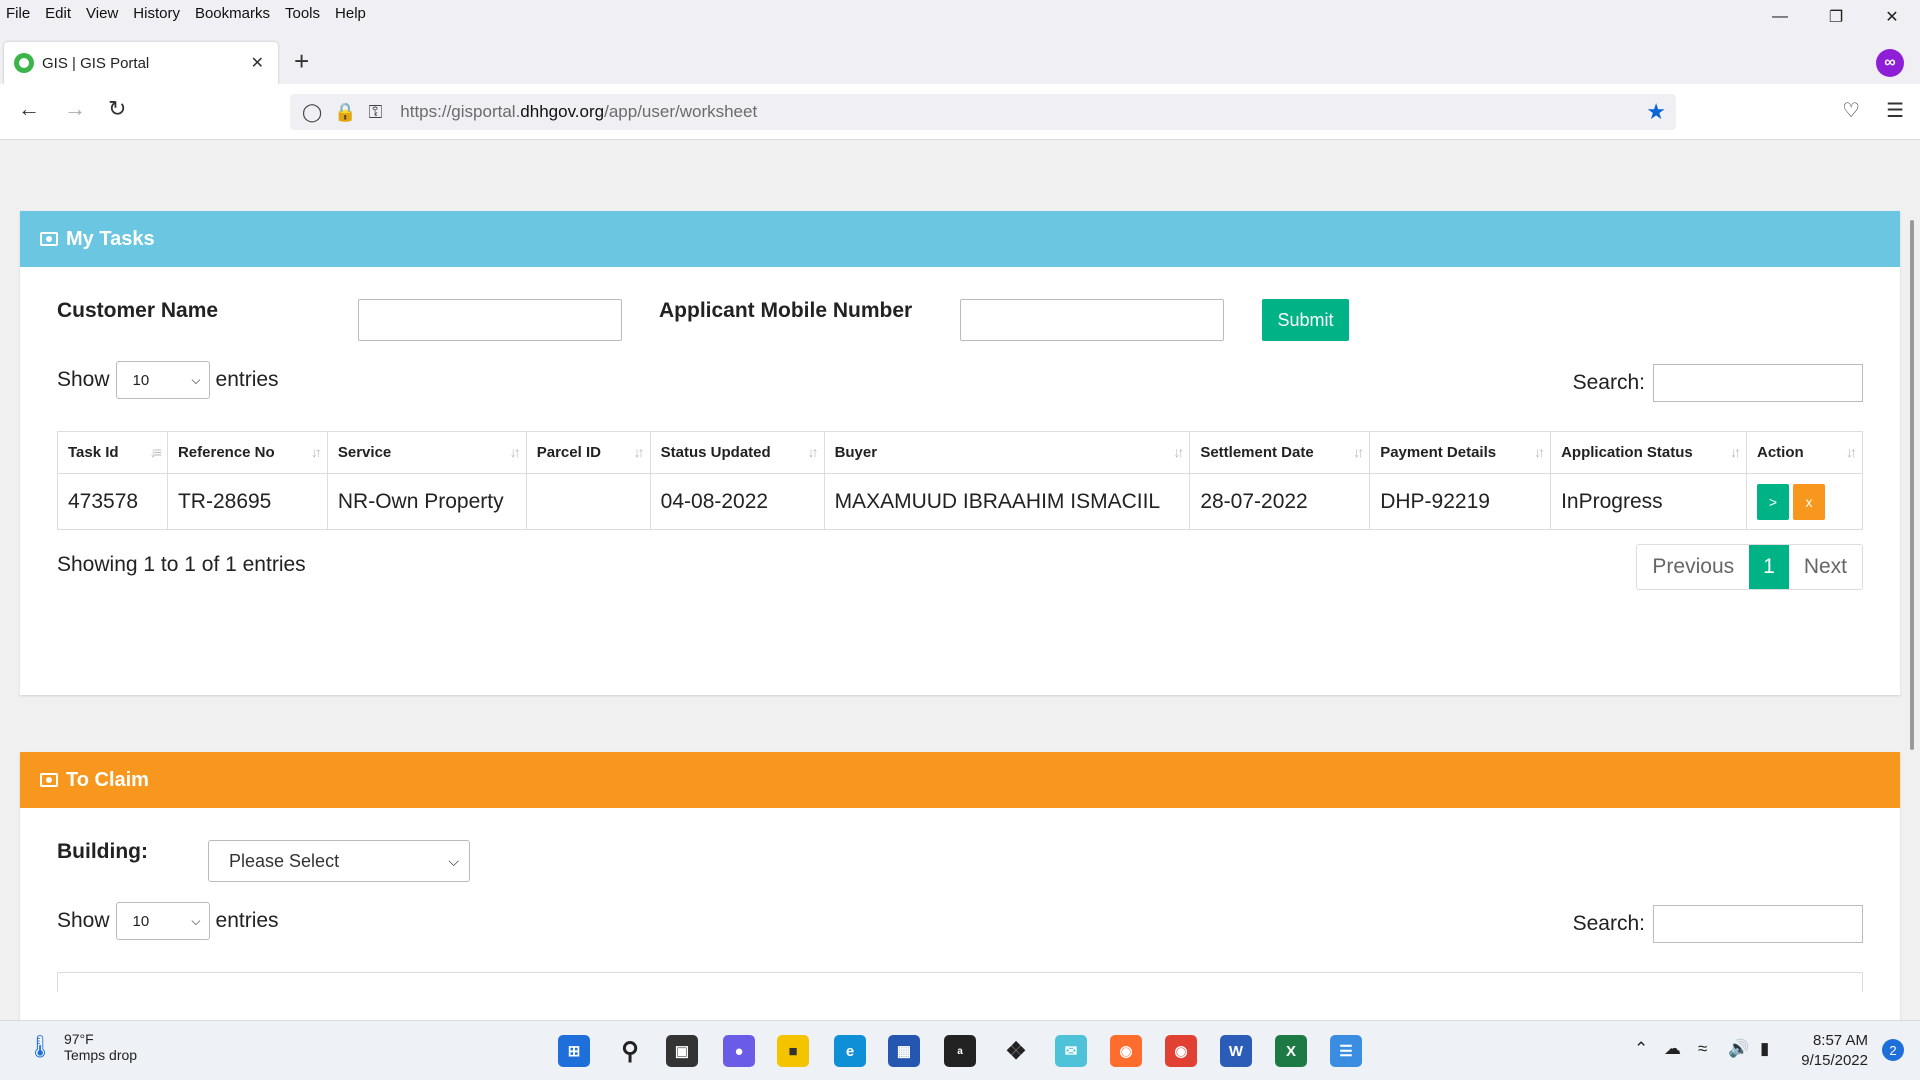 The width and height of the screenshot is (1920, 1080). Describe the element at coordinates (1764, 1049) in the screenshot. I see `battery-icon: ▮` at that location.